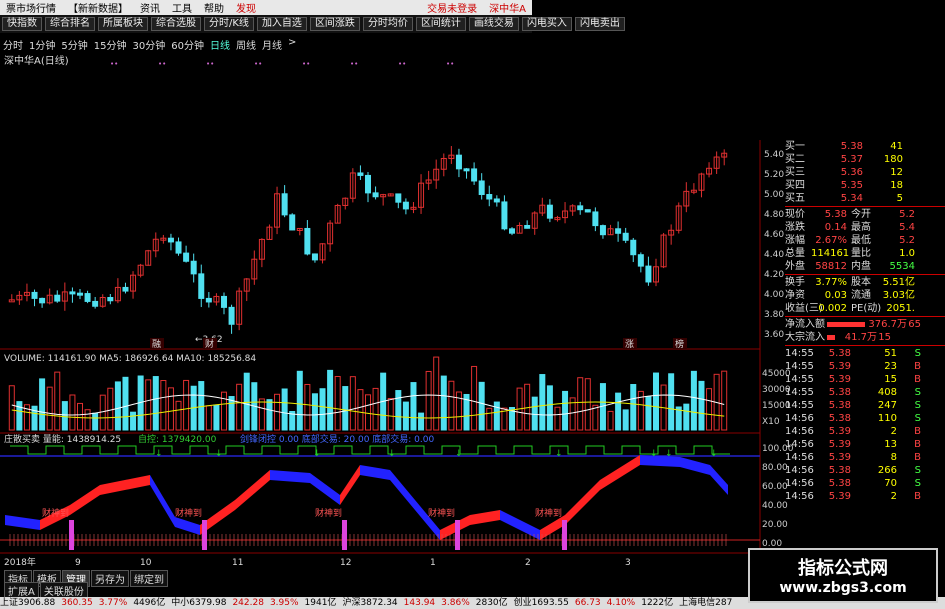  Describe the element at coordinates (771, 422) in the screenshot. I see `volume-axis-label: X10` at that location.